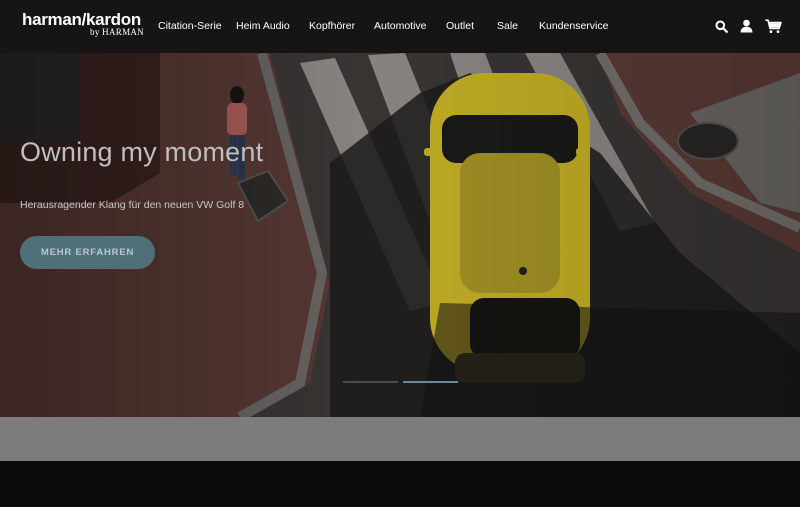 This screenshot has width=800, height=507. What do you see at coordinates (190, 26) in the screenshot?
I see `nav-citation-serie: Citation-Serie` at bounding box center [190, 26].